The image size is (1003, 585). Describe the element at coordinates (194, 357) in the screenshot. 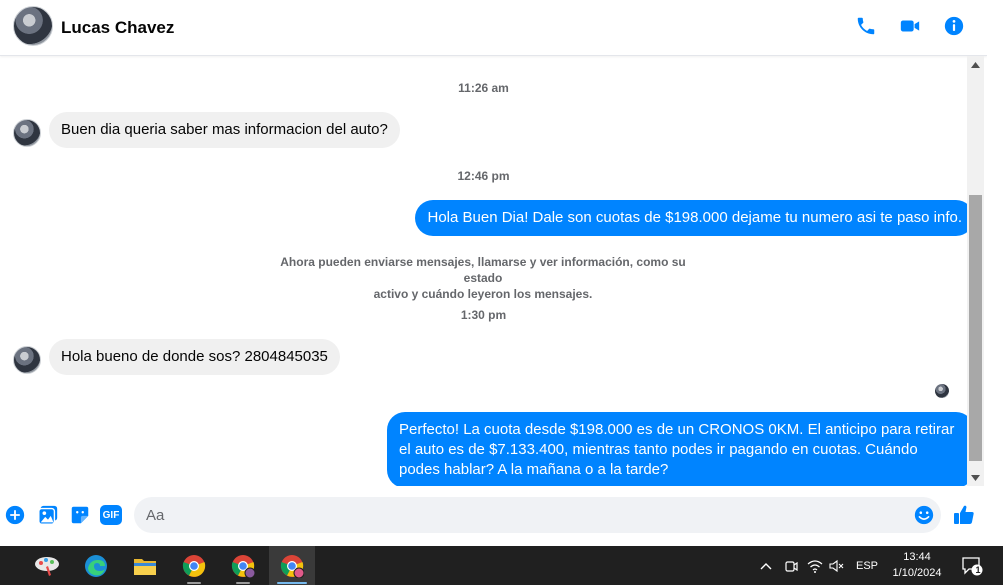

I see `incoming-message: Hola bueno de donde sos? 2804845035` at that location.